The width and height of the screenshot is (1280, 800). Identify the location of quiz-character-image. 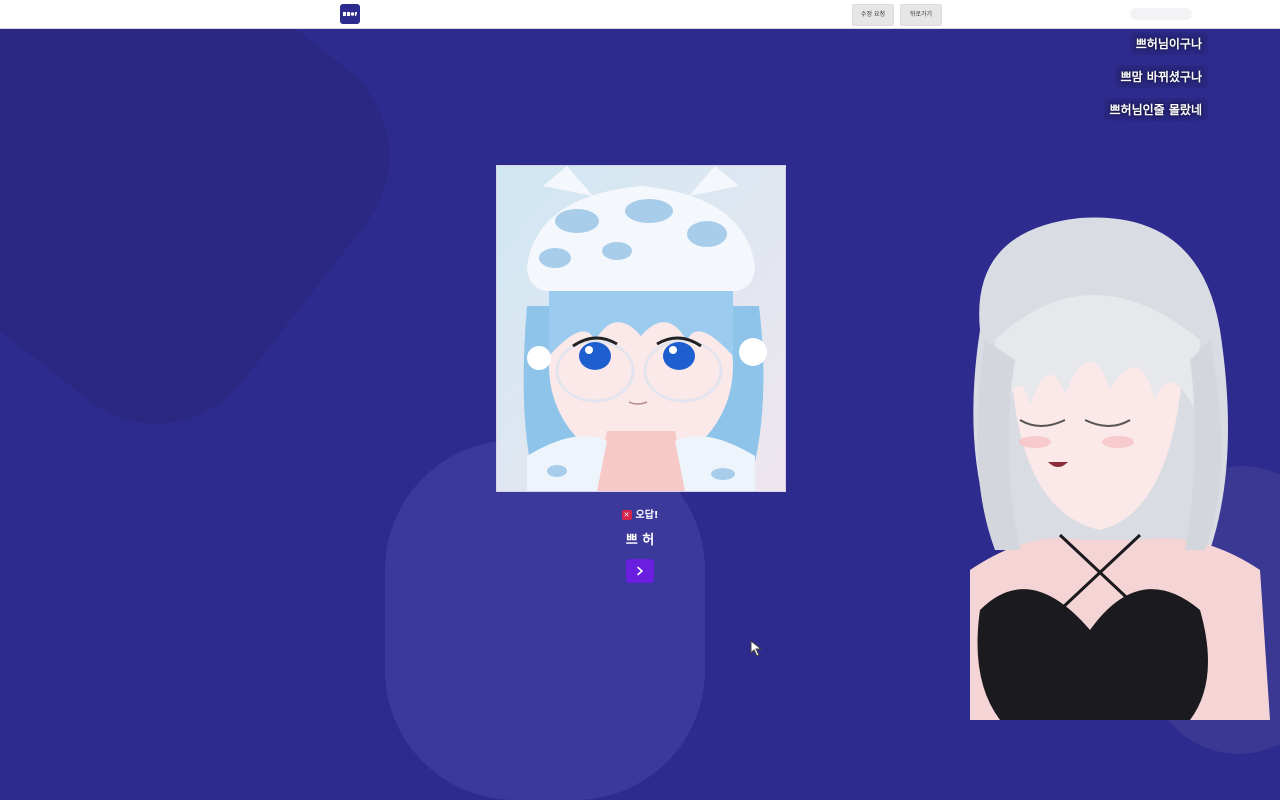
(641, 328).